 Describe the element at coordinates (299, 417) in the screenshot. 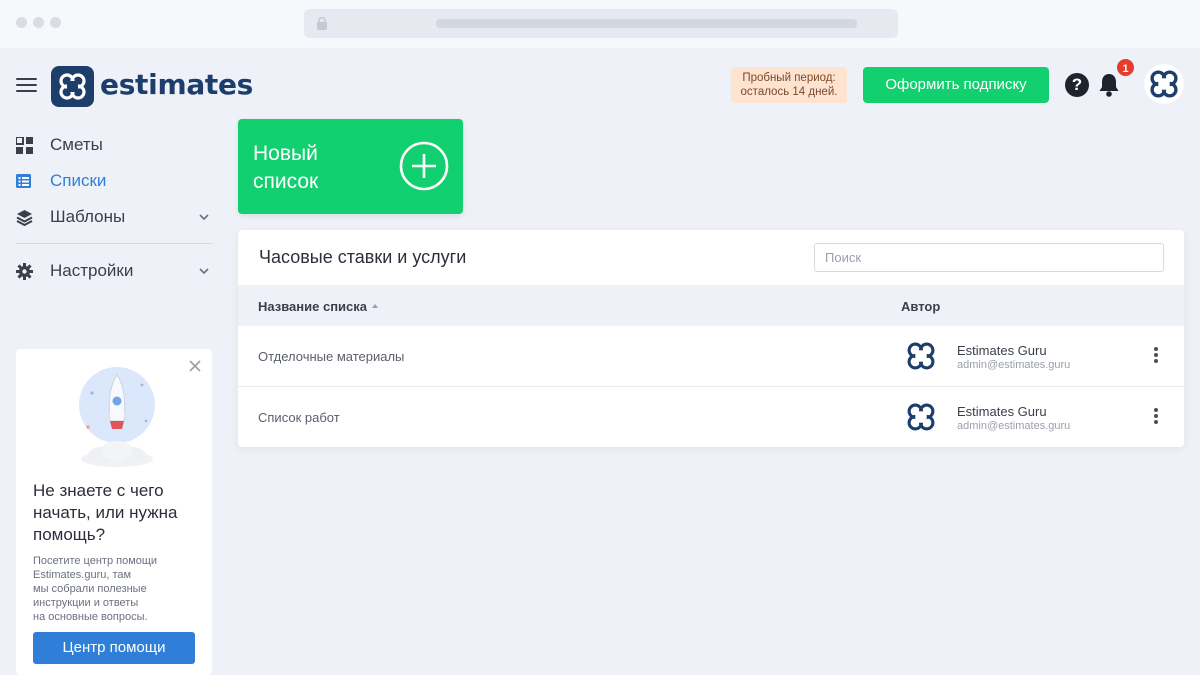

I see `list-name: Список работ` at that location.